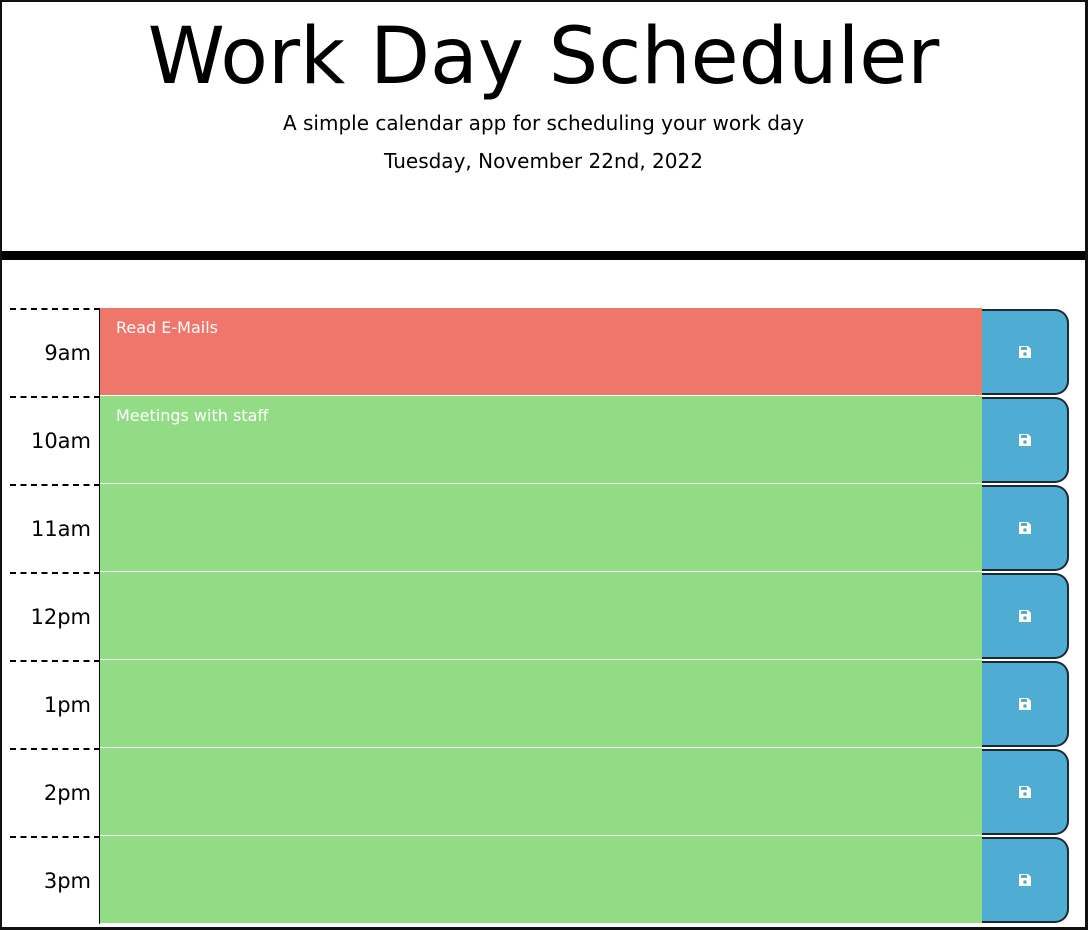  What do you see at coordinates (543, 161) in the screenshot?
I see `current-date: Tuesday, November 22nd, 2022` at bounding box center [543, 161].